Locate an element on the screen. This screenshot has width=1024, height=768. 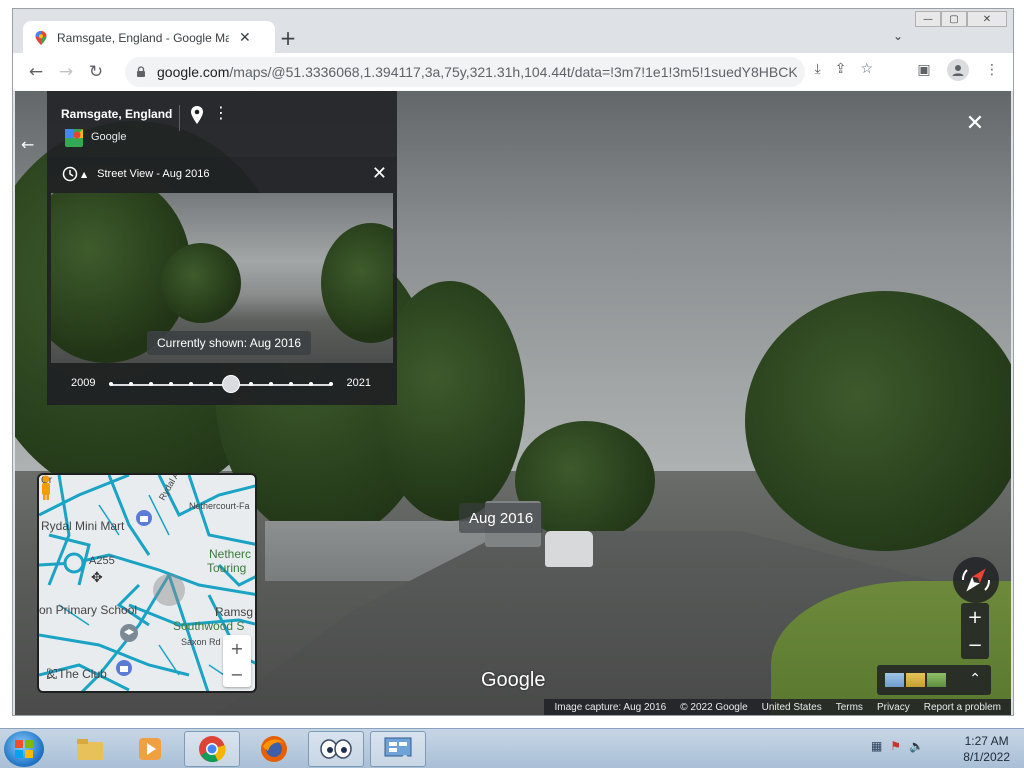
firefox-icon is located at coordinates (274, 749).